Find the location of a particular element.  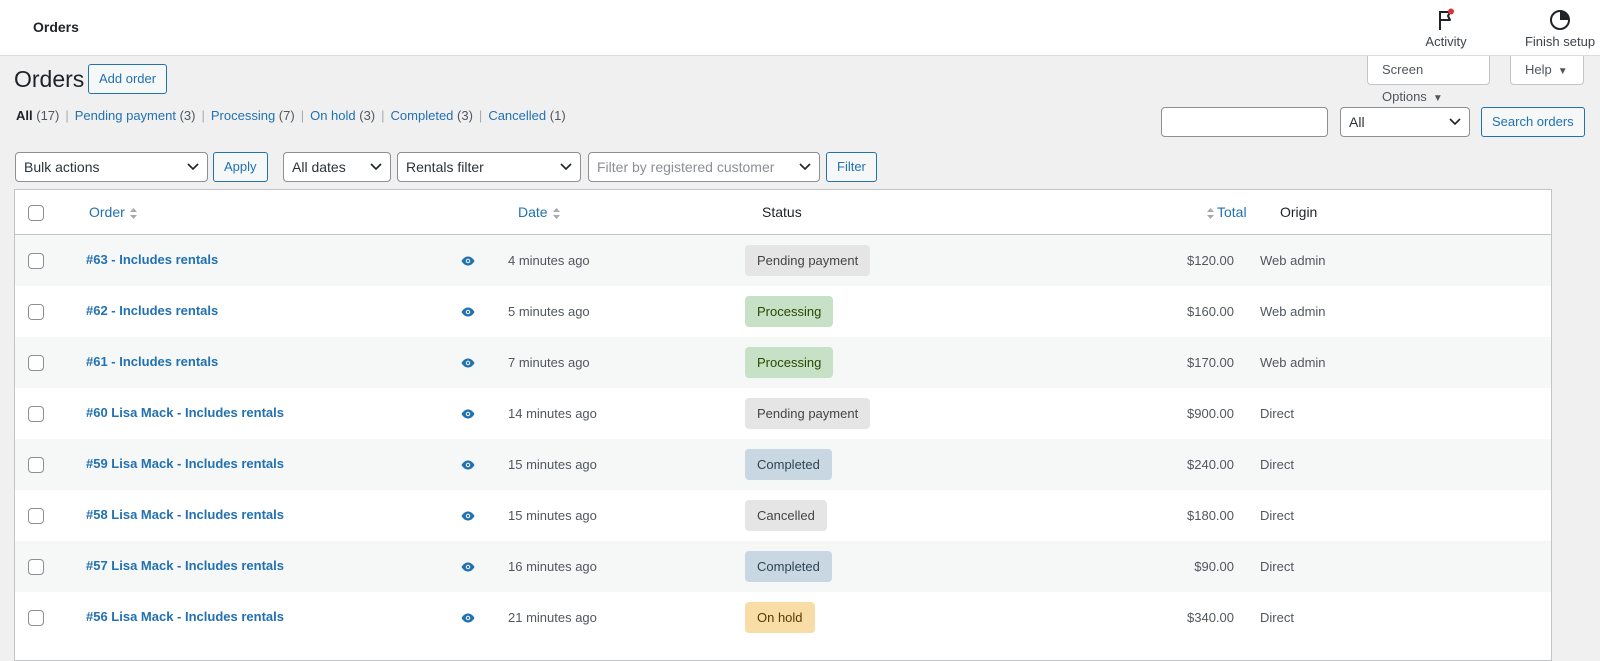

activity-label: Activity is located at coordinates (1446, 41).